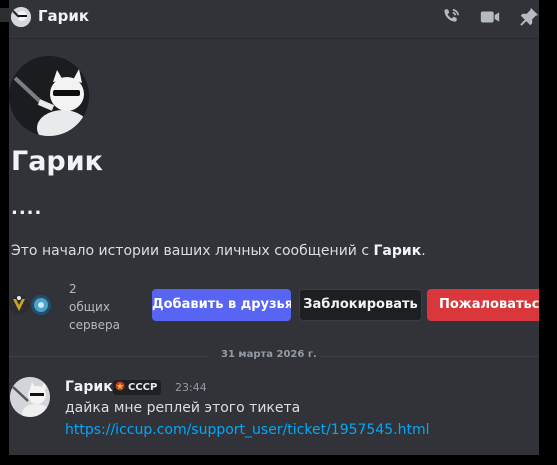  I want to click on pin-icon, so click(528, 17).